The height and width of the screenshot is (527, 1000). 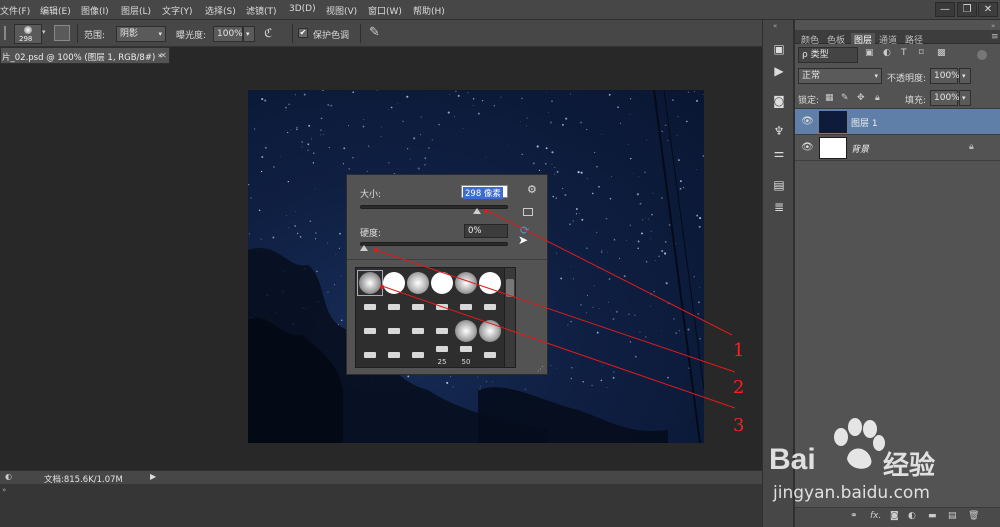 What do you see at coordinates (897, 37) in the screenshot?
I see `panel-tab-bar` at bounding box center [897, 37].